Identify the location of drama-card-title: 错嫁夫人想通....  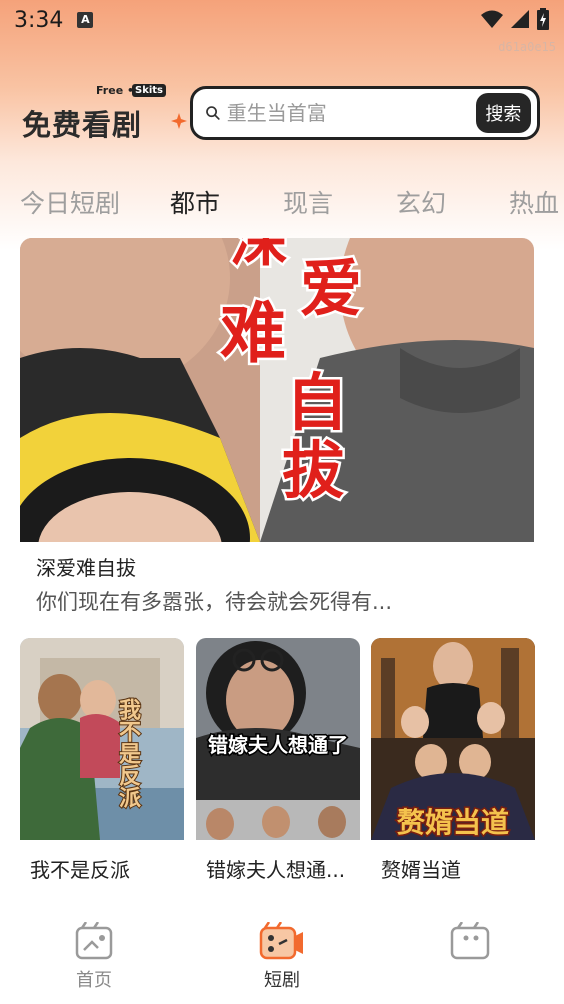
(286, 868).